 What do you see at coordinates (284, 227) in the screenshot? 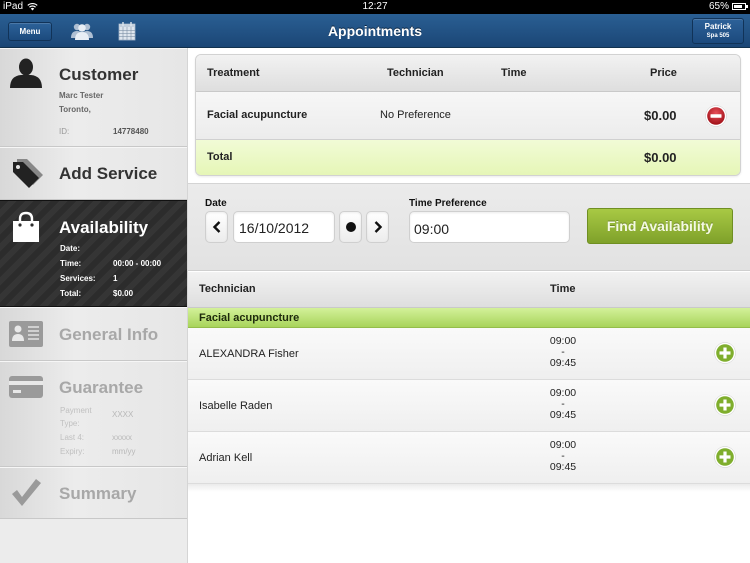
I see `date-input: 16/10/2012` at bounding box center [284, 227].